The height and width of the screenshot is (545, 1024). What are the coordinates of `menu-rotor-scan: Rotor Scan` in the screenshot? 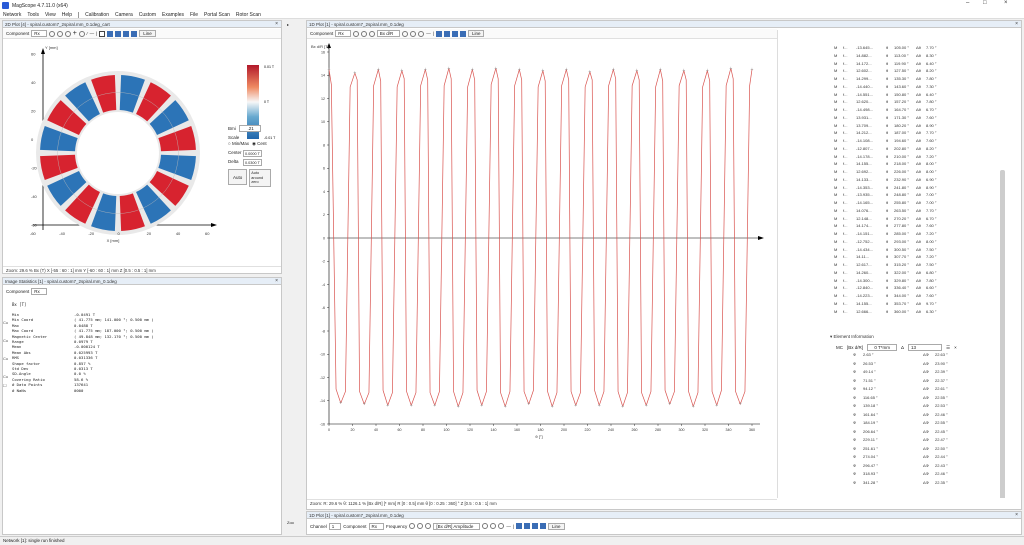 It's located at (248, 15).